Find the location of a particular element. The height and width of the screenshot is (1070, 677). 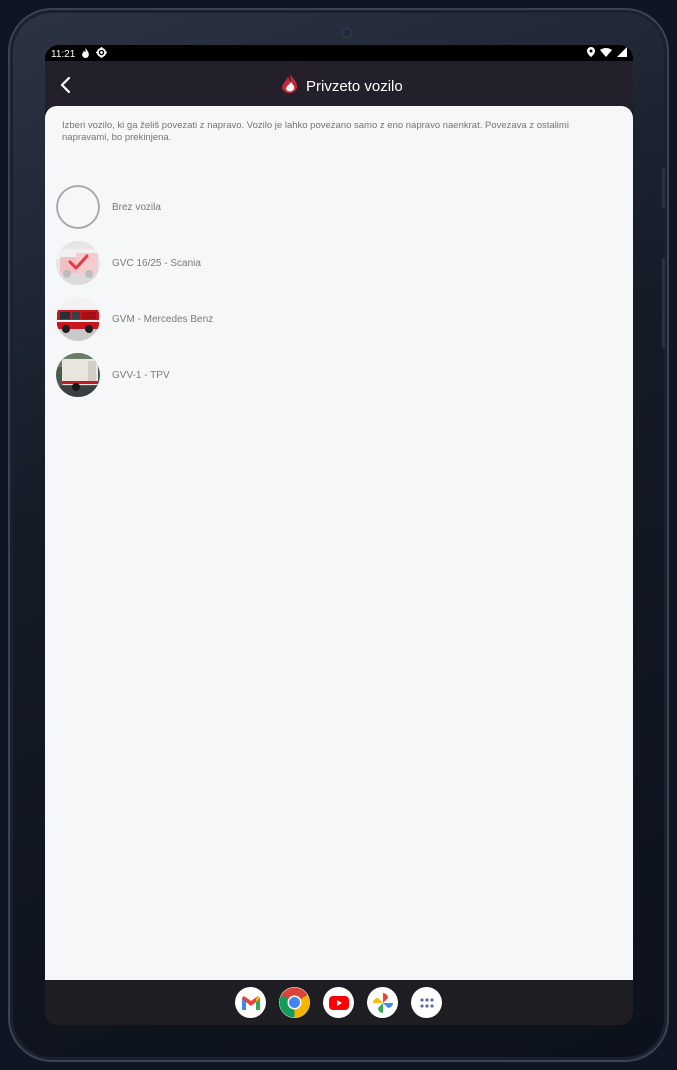

photos-icon is located at coordinates (382, 1002).